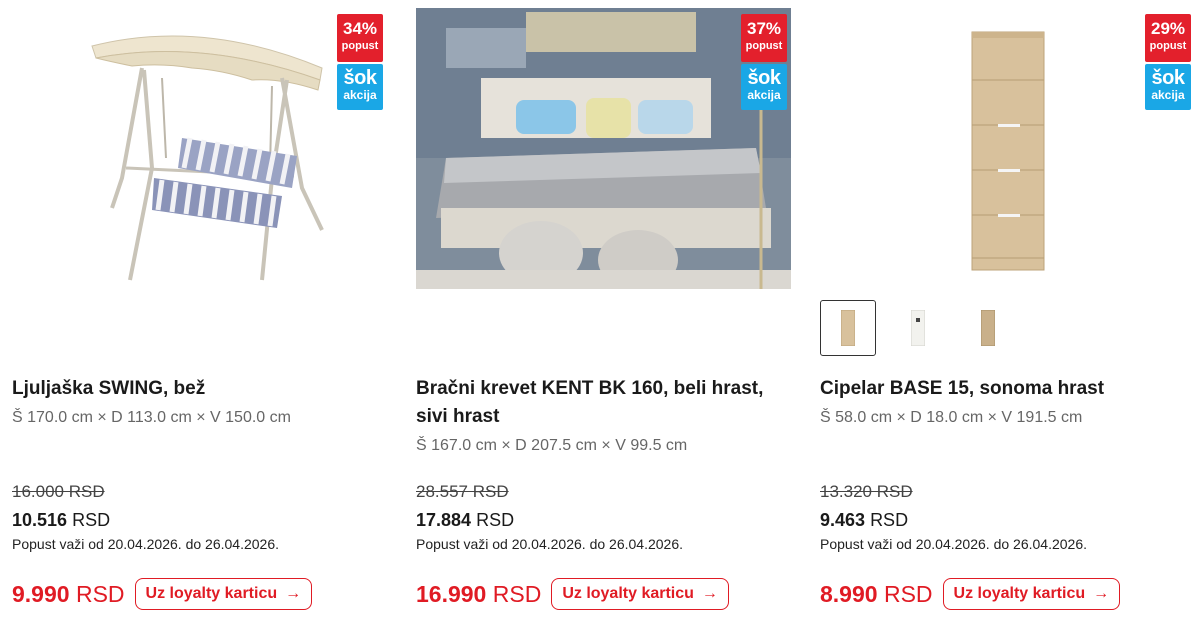 This screenshot has width=1200, height=617. I want to click on variant-thumb-white, so click(918, 328).